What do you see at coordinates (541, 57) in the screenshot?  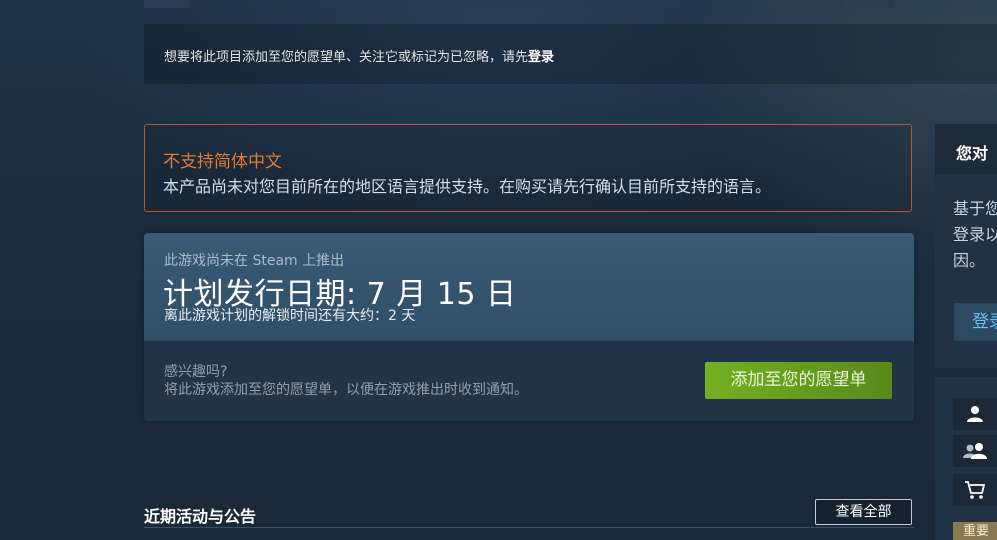 I see `login-link: 登录` at bounding box center [541, 57].